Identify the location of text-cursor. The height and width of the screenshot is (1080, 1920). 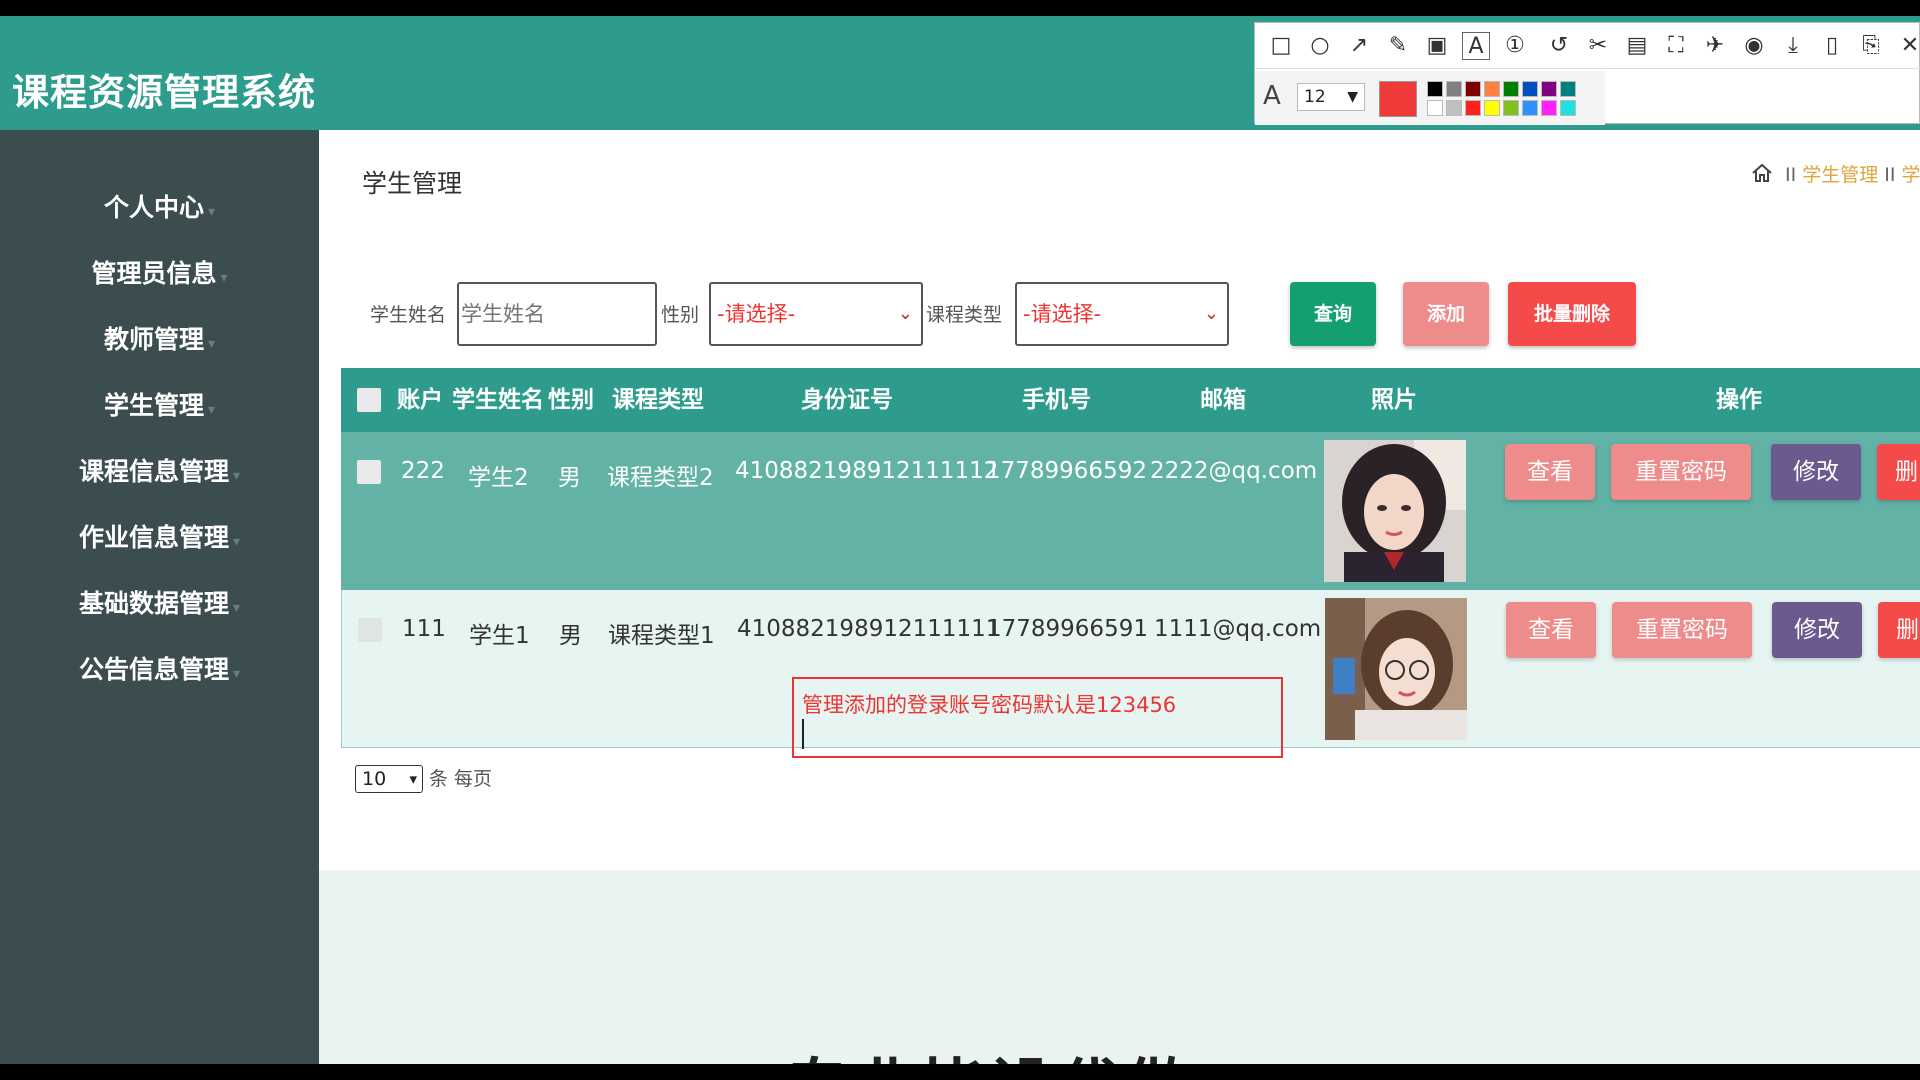
(803, 734).